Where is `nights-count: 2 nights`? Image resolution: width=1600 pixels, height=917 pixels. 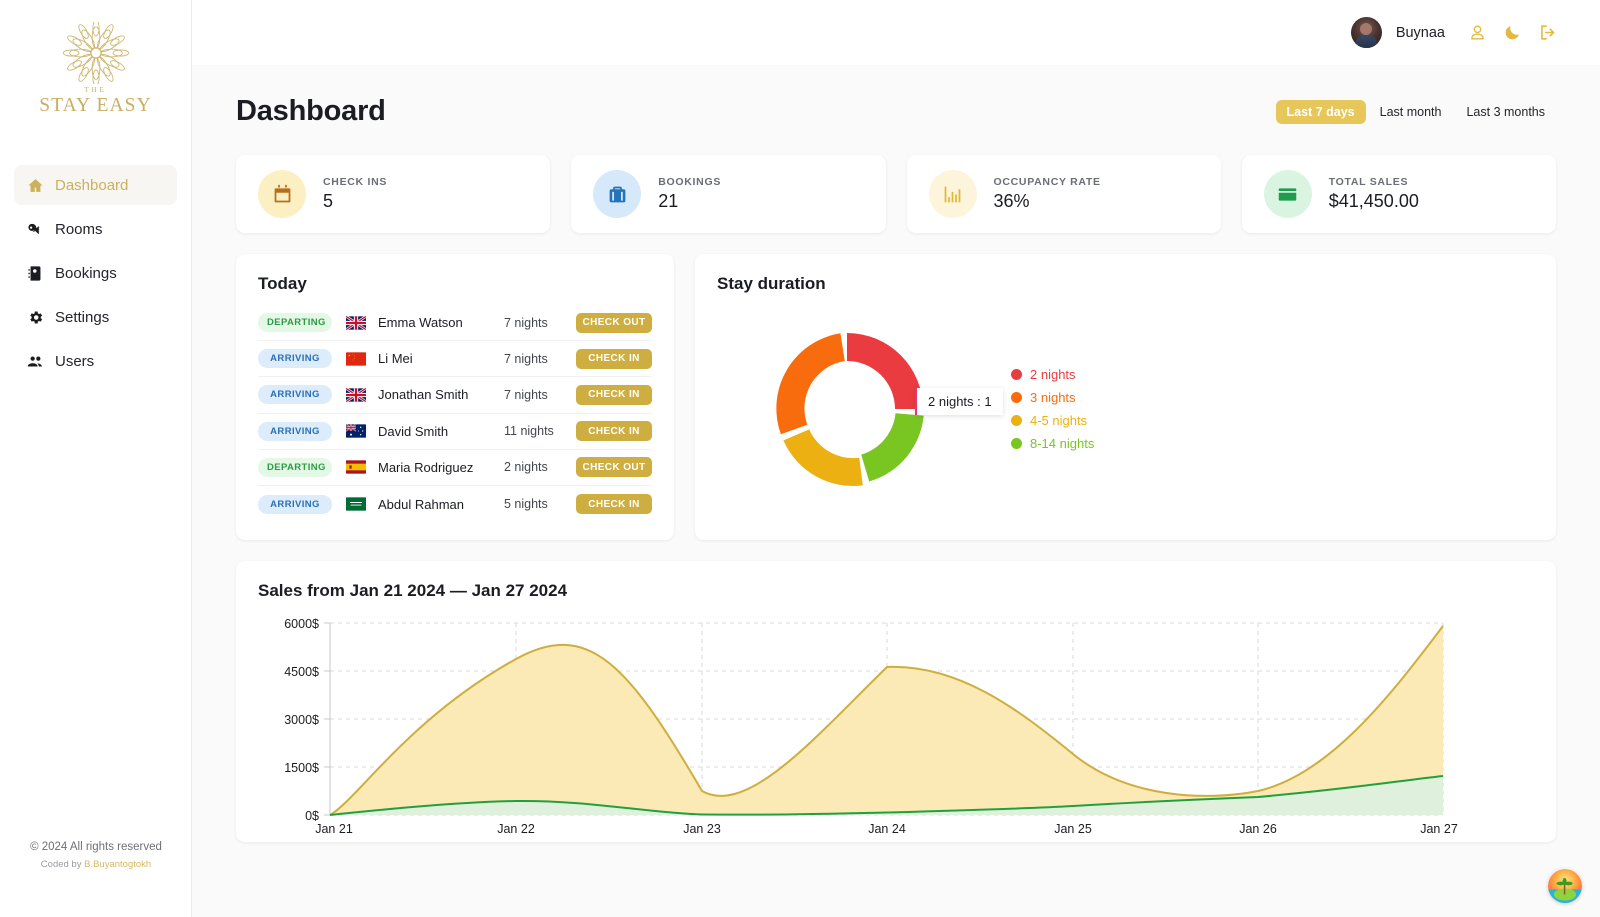 nights-count: 2 nights is located at coordinates (526, 467).